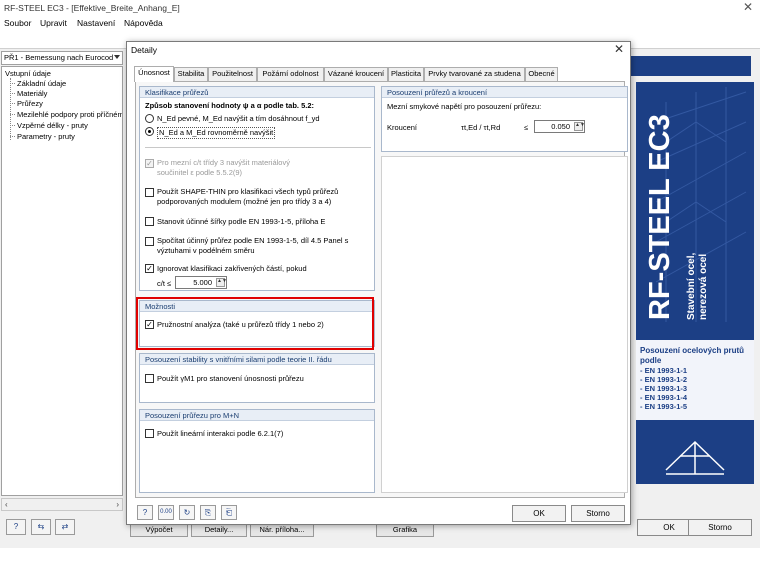 This screenshot has height=570, width=760. I want to click on export-icon: ⎘, so click(208, 512).